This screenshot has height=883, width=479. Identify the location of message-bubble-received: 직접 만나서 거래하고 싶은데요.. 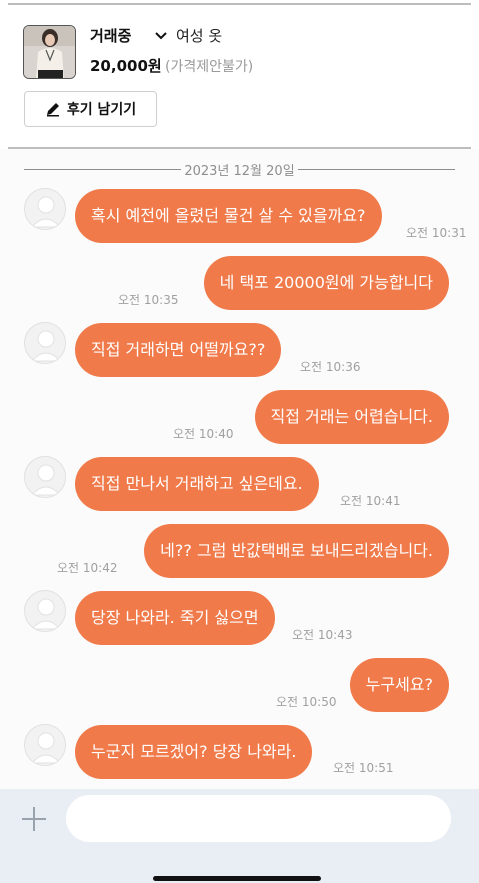
(197, 484).